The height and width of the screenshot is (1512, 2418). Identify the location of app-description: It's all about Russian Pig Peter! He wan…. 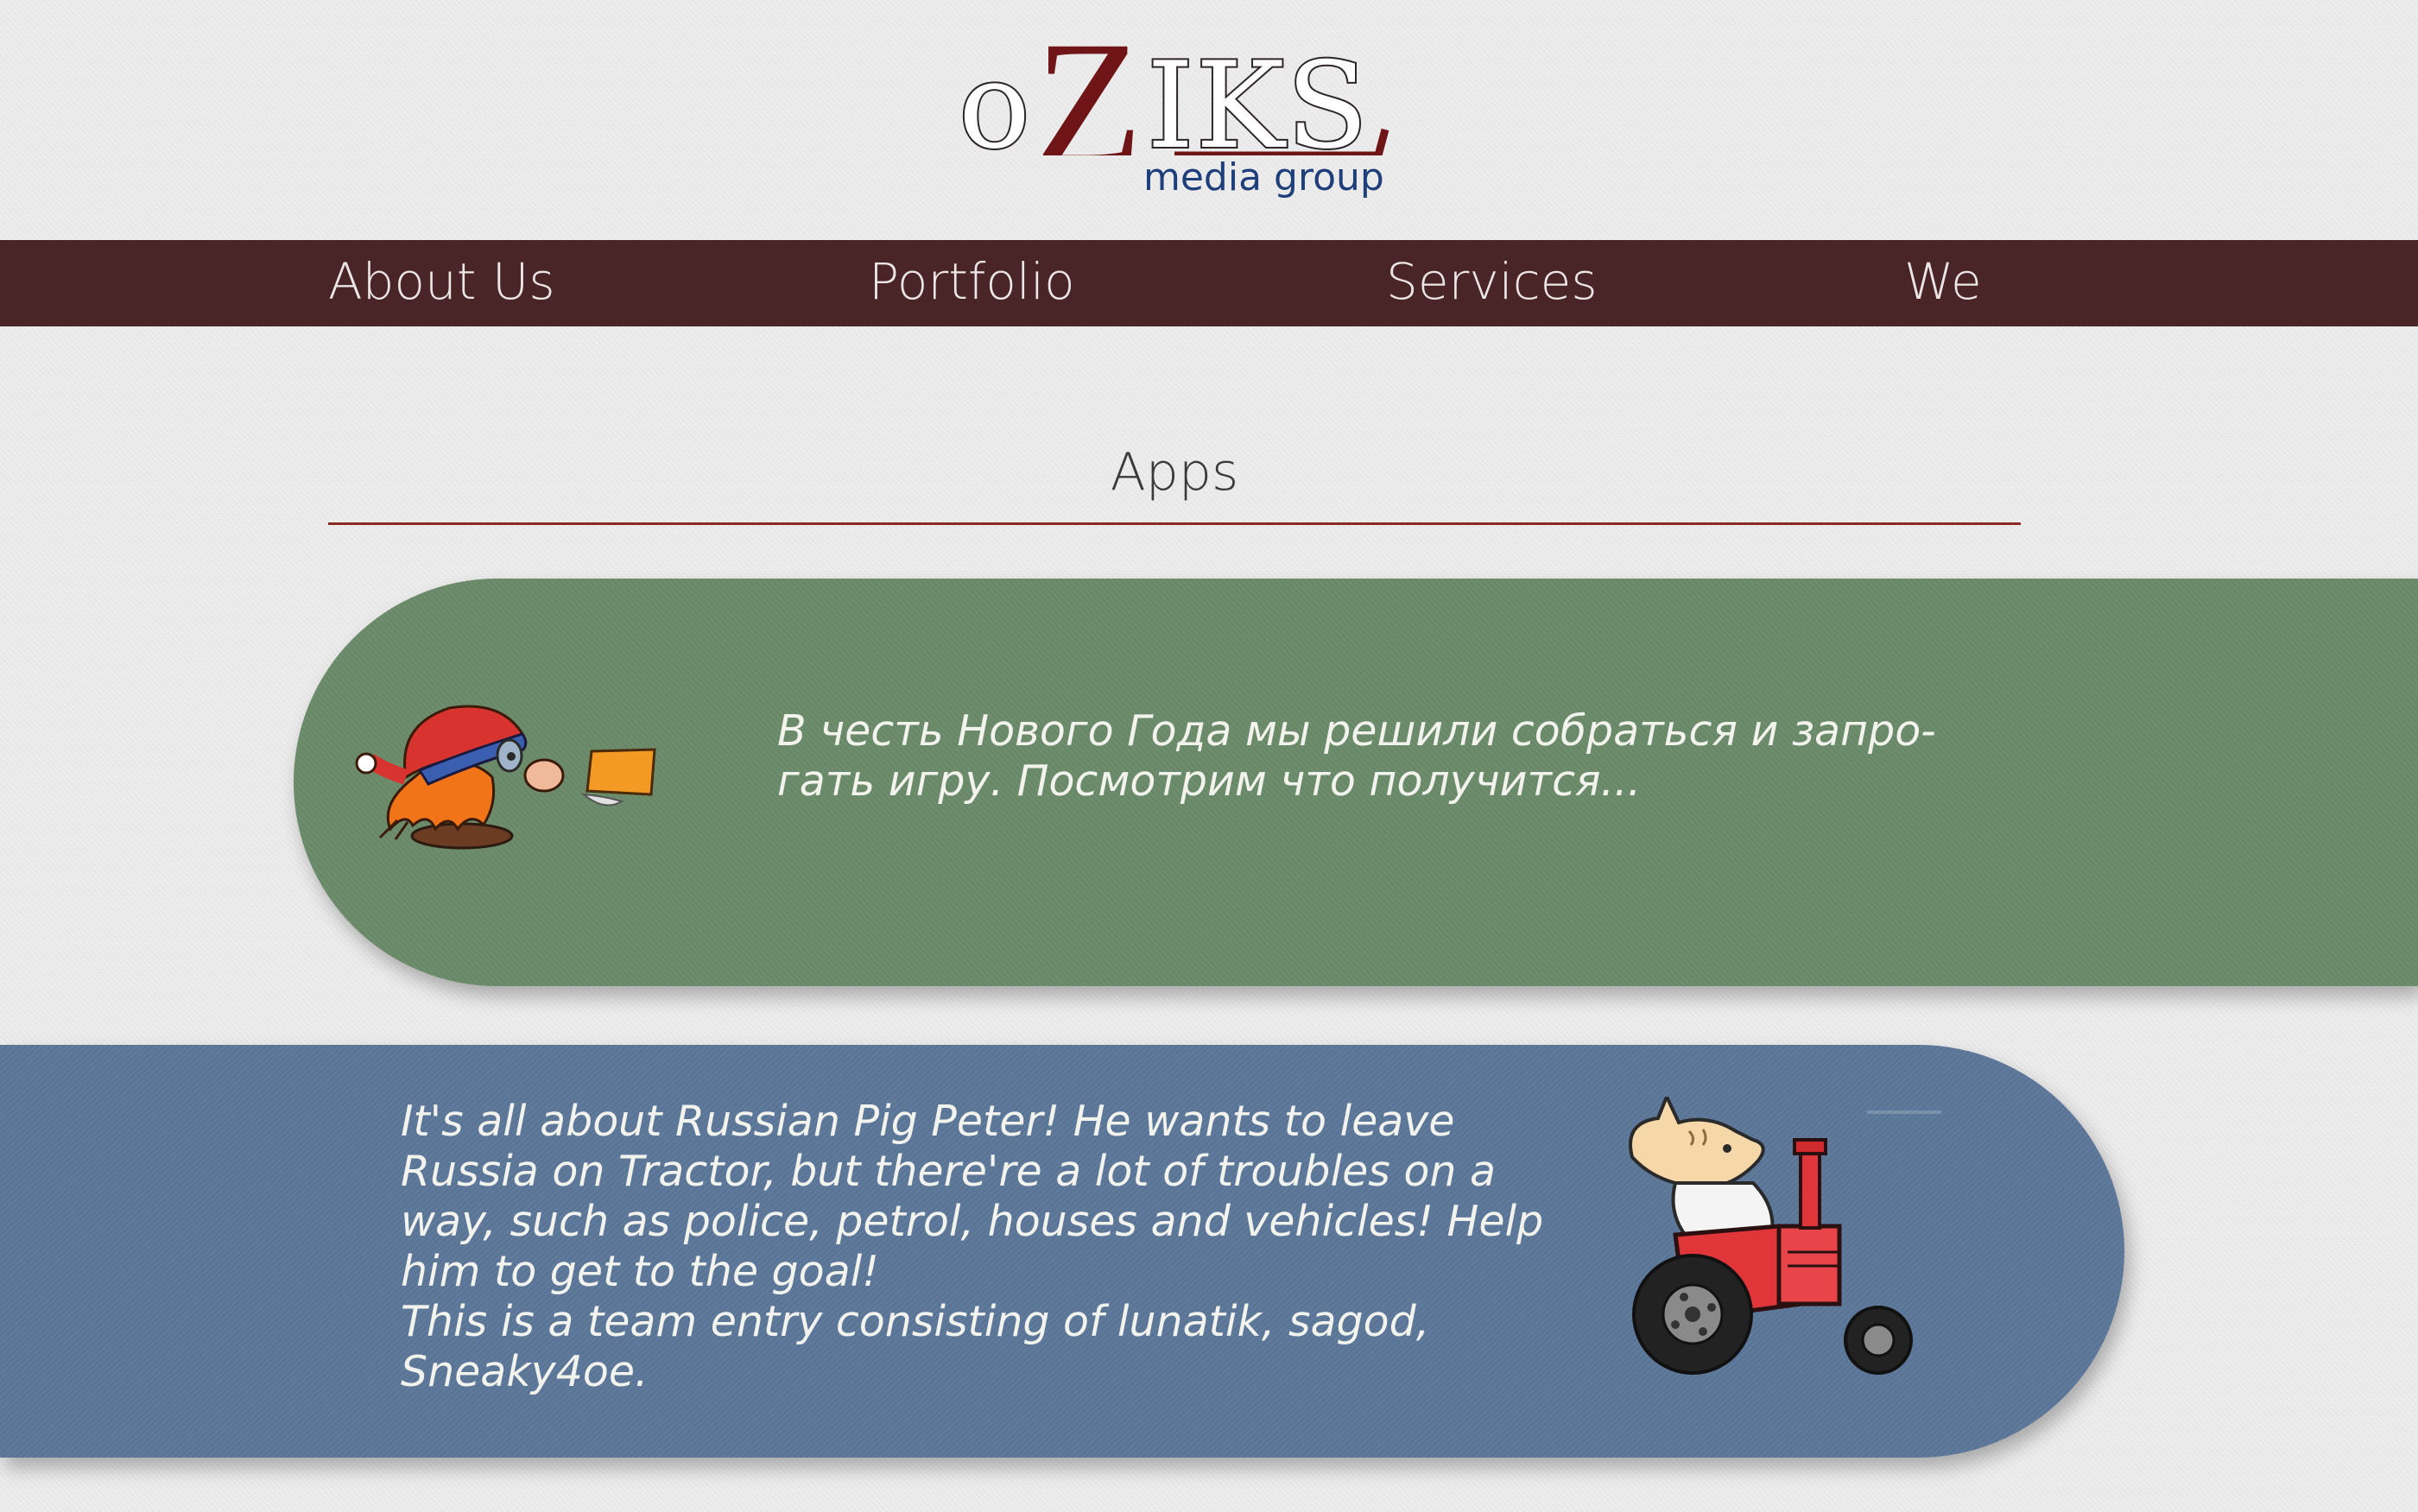
(972, 1246).